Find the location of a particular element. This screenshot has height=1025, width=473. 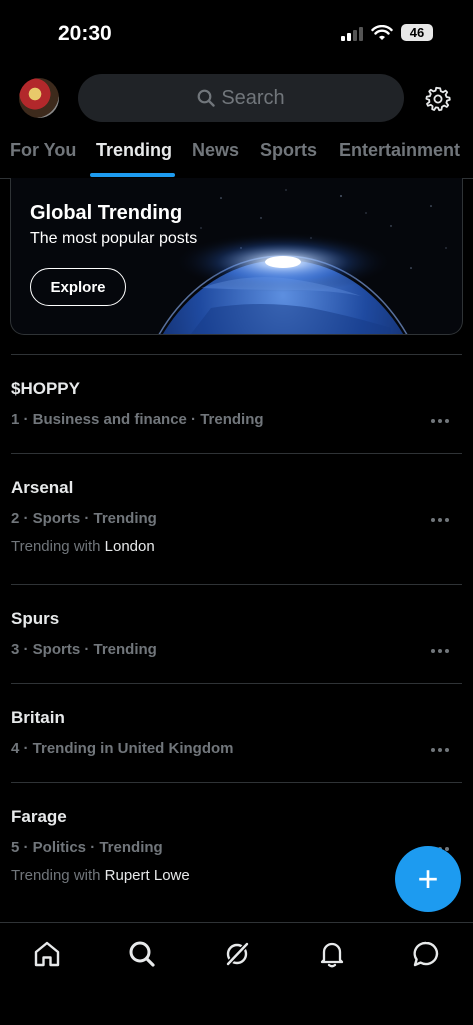

search-input: Search is located at coordinates (241, 98).